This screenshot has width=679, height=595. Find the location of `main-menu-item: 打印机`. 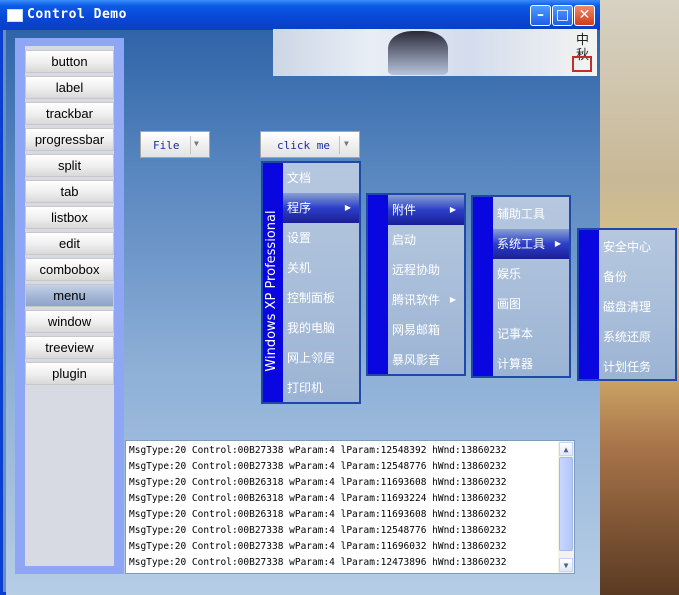

main-menu-item: 打印机 is located at coordinates (321, 388).